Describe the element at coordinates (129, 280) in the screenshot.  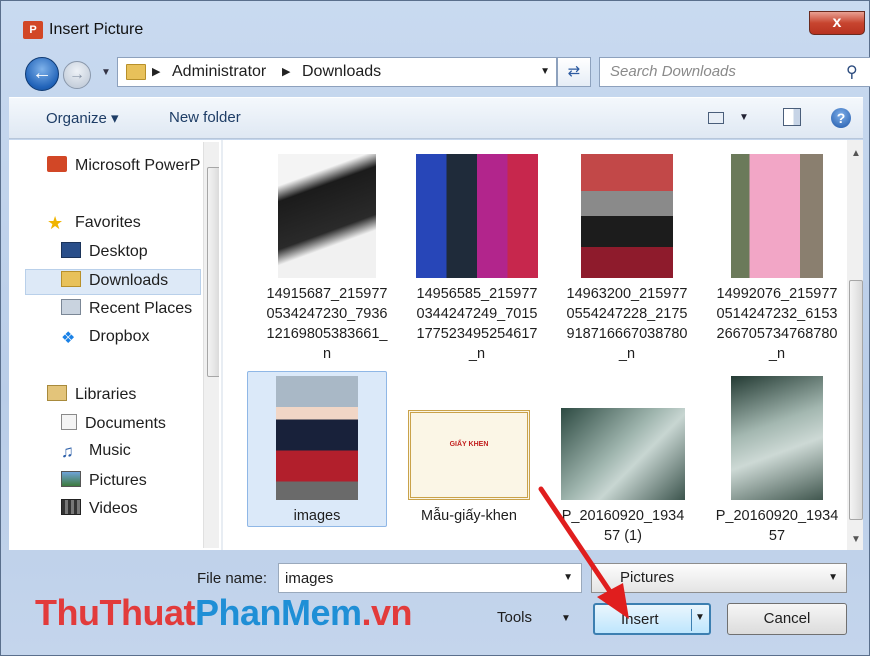
I see `sidebar-item-label: Downloads` at that location.